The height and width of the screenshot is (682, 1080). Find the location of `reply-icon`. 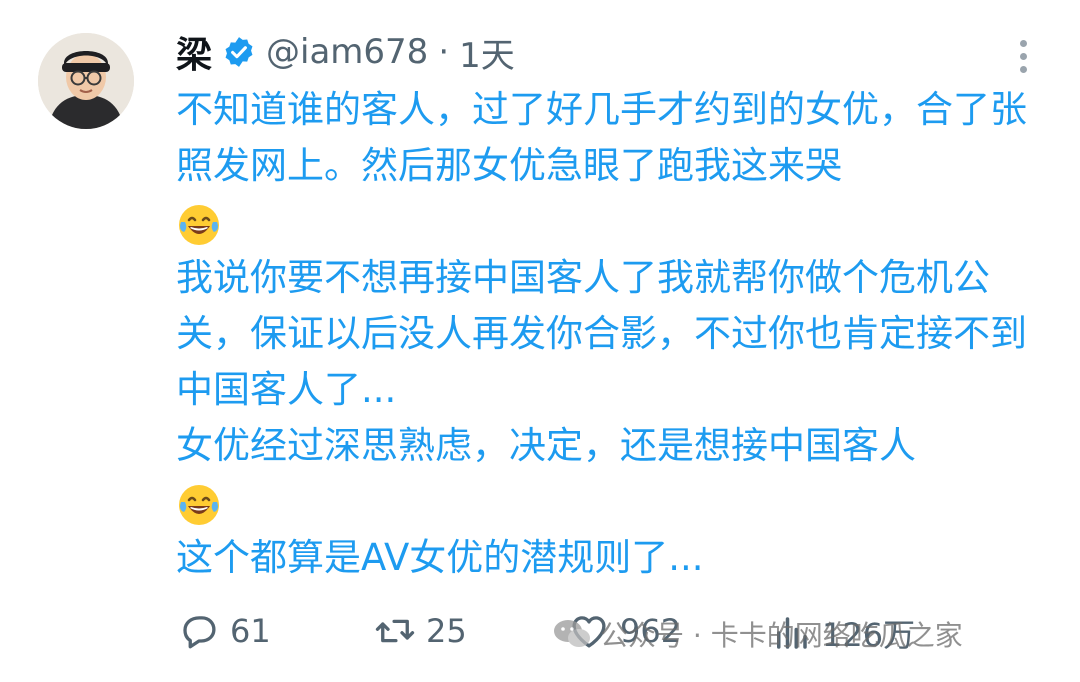

reply-icon is located at coordinates (199, 632).